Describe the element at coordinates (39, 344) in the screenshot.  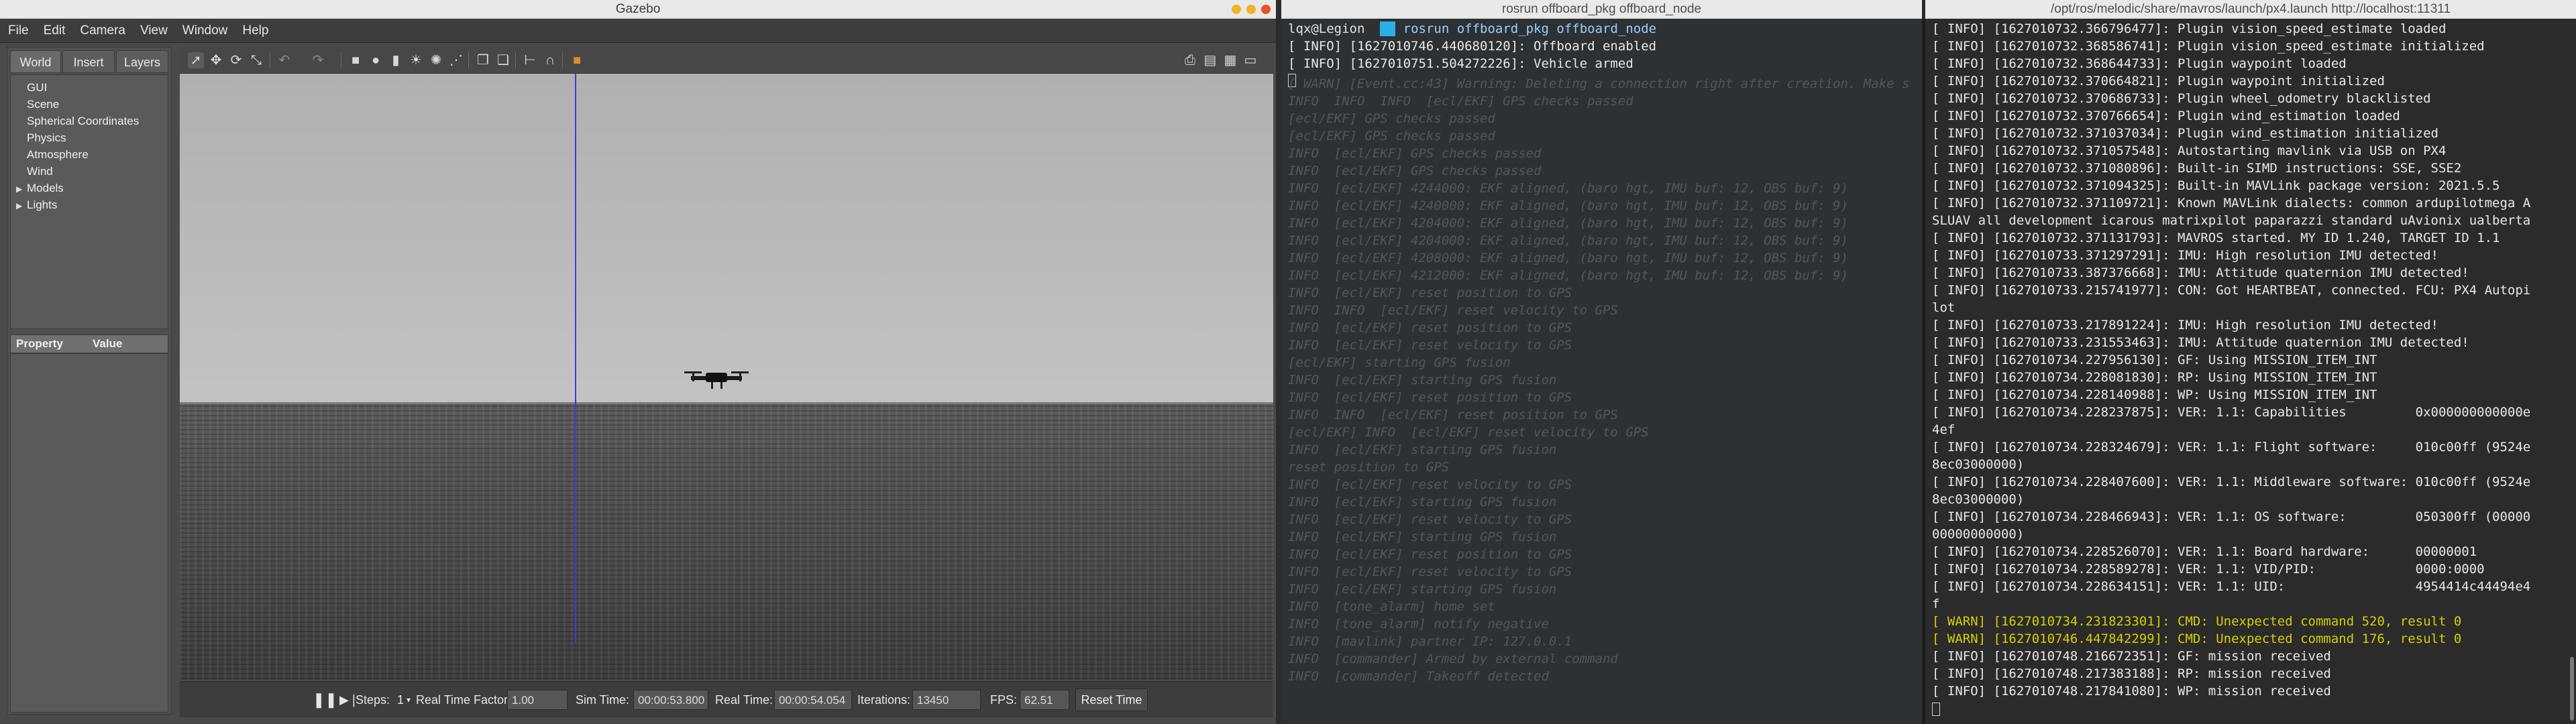
I see `property-column-header: Property` at that location.